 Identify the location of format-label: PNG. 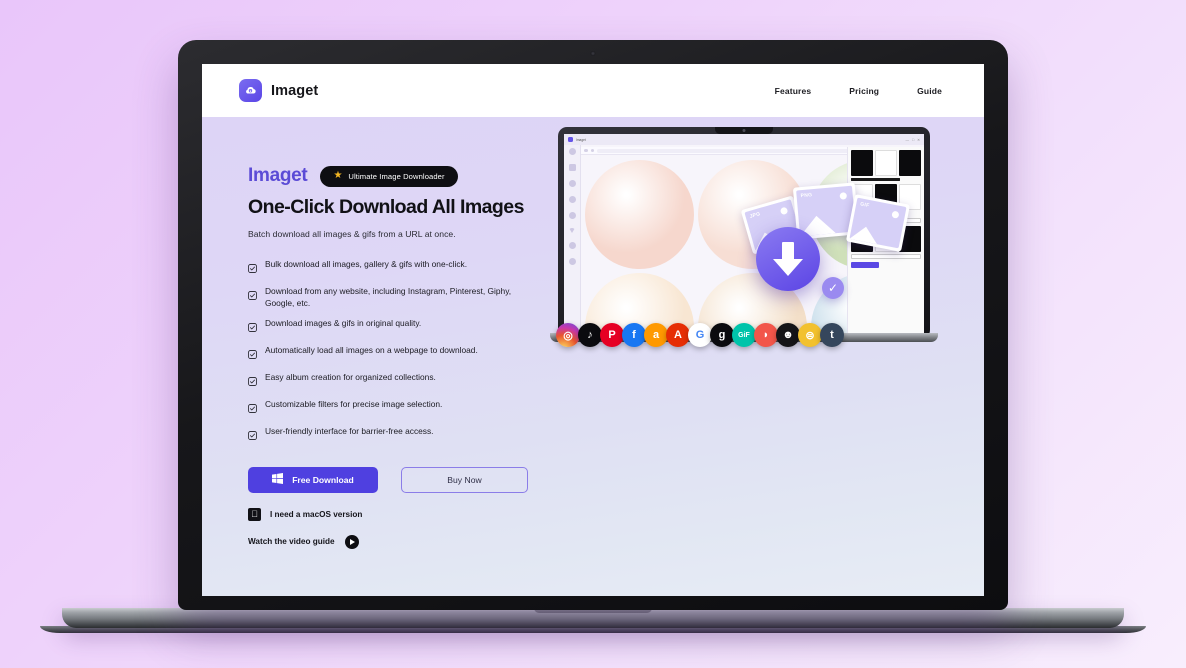
(806, 196).